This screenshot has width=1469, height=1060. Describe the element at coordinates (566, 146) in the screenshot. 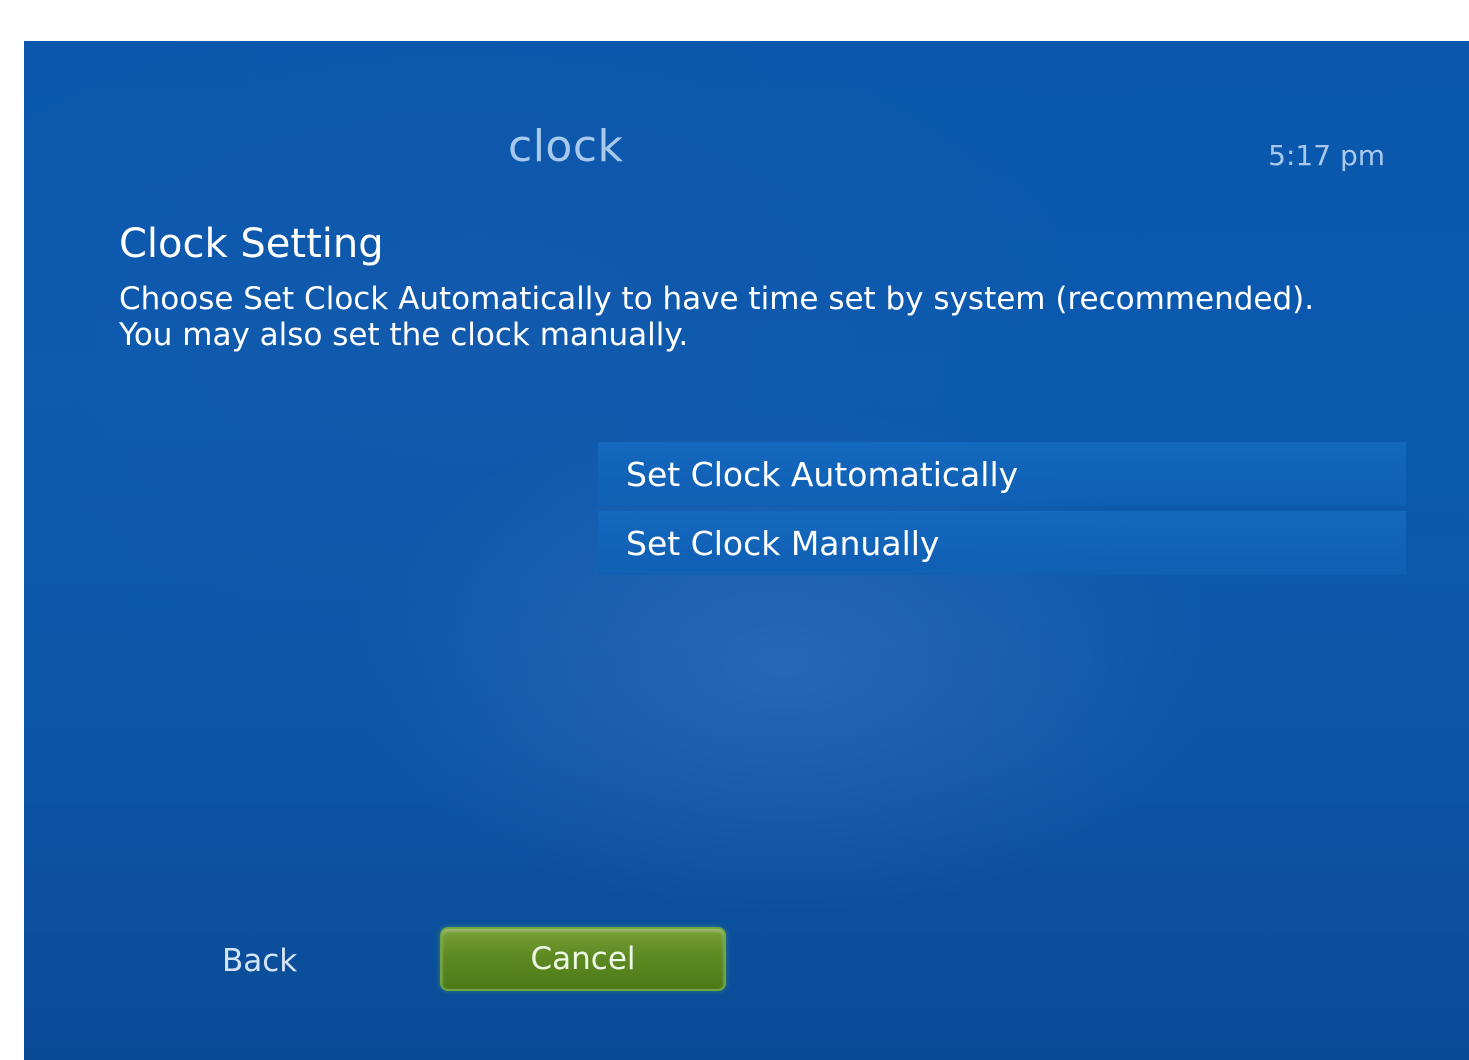

I see `page-title: clock` at that location.